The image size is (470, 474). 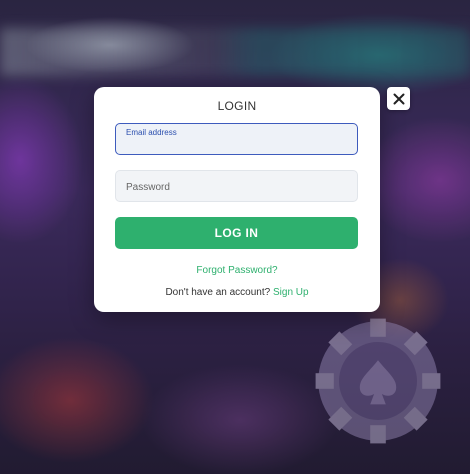 I want to click on password-field, so click(x=236, y=186).